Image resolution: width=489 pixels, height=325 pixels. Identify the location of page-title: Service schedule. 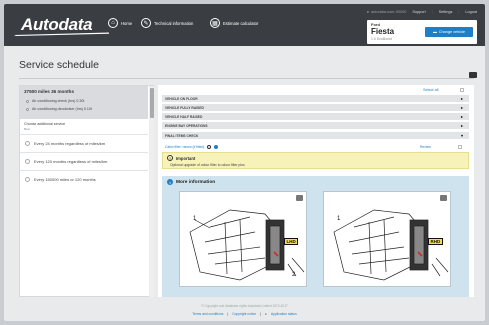
(59, 65).